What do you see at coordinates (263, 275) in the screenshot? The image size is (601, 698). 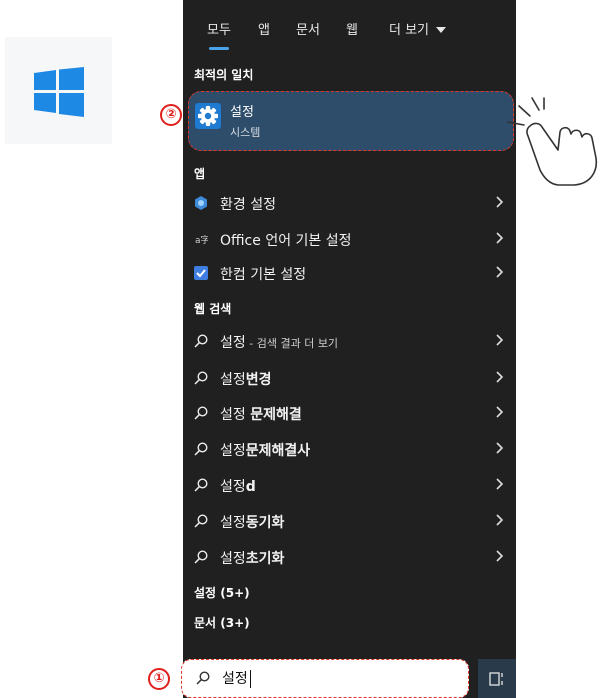 I see `app-result-label: 한컴 기본 설정` at bounding box center [263, 275].